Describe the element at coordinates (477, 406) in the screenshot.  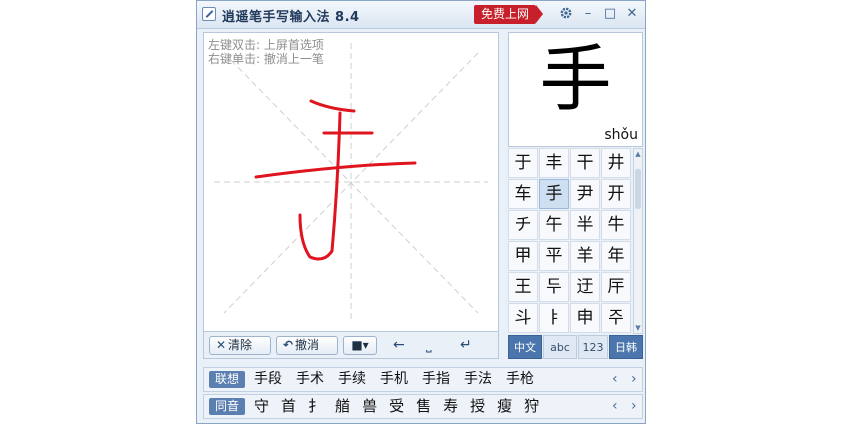
I see `homophone-item: 授` at that location.